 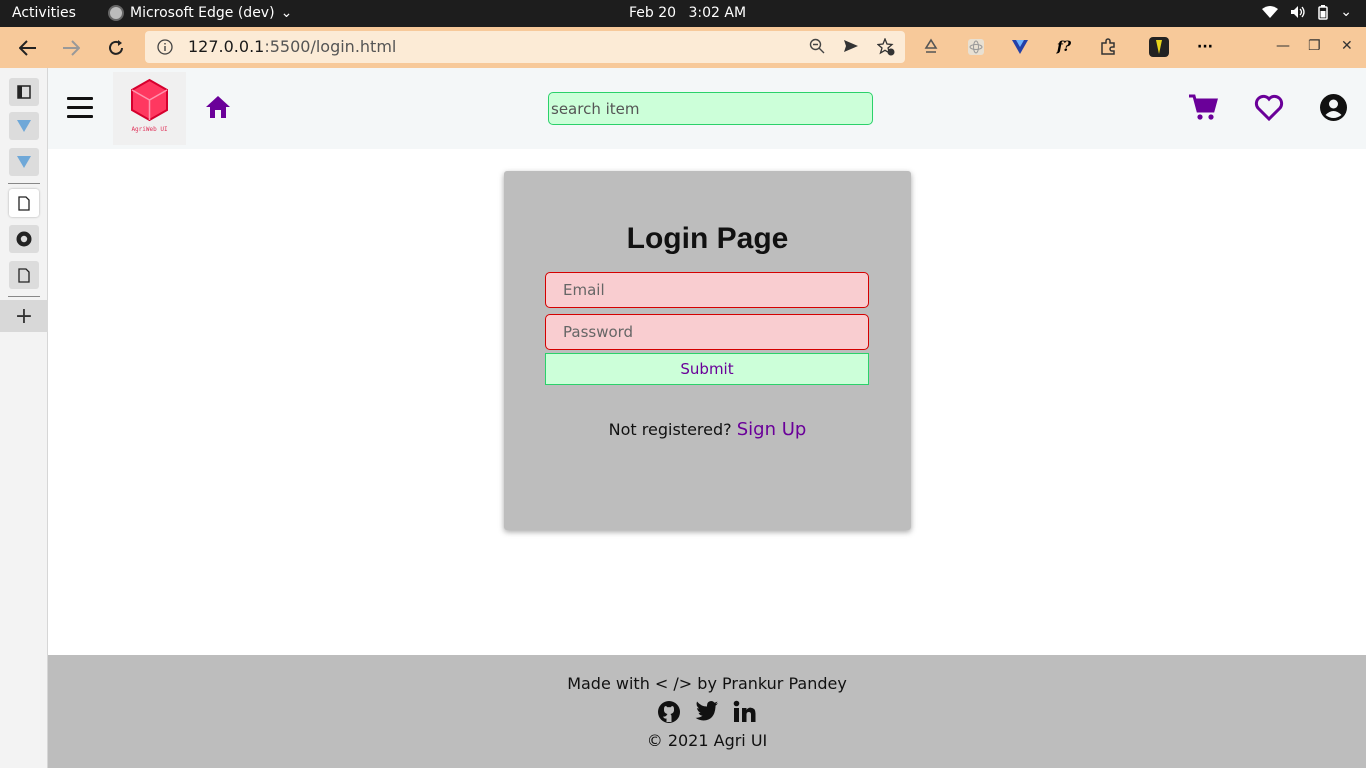 I want to click on twitter-icon, so click(x=707, y=711).